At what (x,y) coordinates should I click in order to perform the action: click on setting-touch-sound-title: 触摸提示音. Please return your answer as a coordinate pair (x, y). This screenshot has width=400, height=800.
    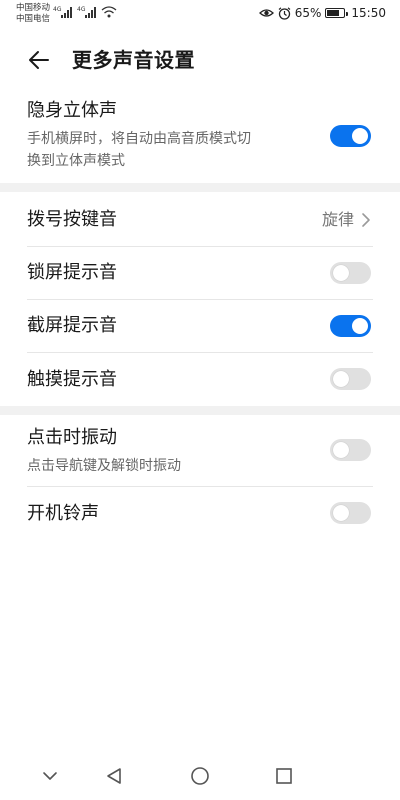
    Looking at the image, I should click on (72, 379).